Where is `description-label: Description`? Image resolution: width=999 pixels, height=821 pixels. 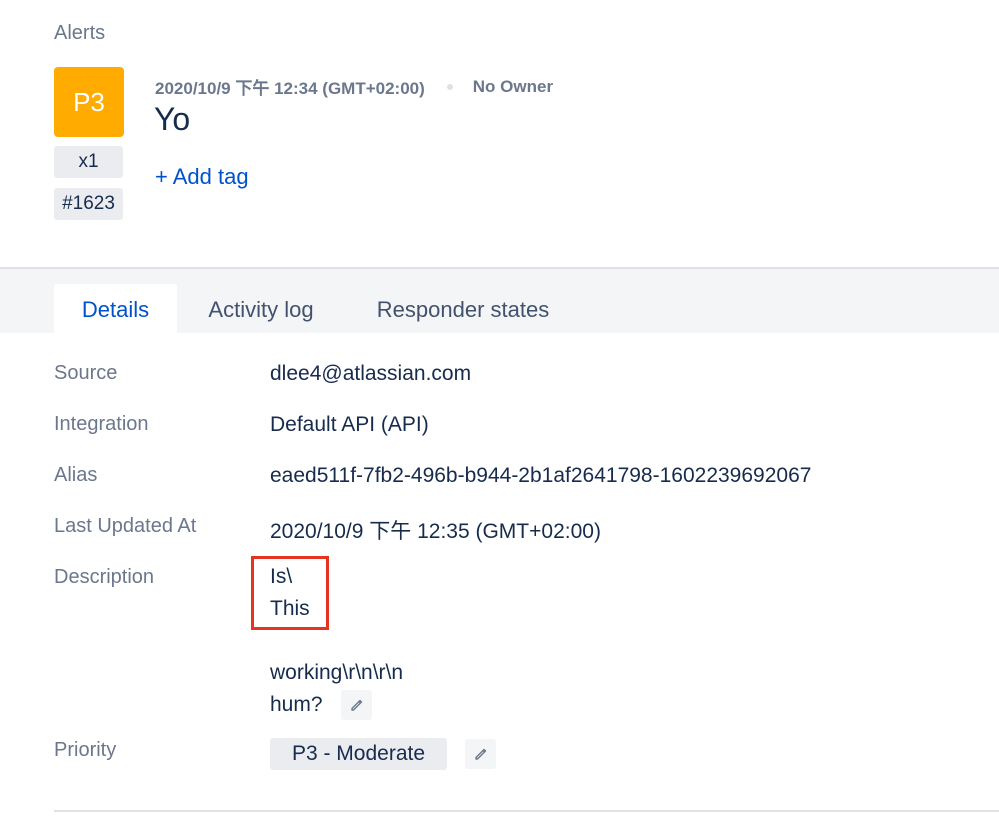 description-label: Description is located at coordinates (104, 577).